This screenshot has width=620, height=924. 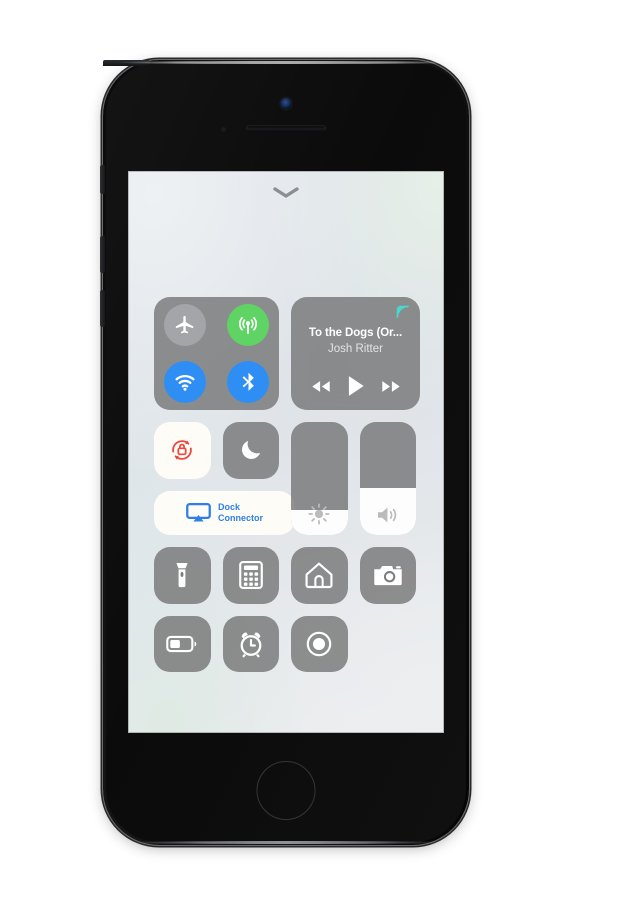 I want to click on home-button-tile, so click(x=319, y=575).